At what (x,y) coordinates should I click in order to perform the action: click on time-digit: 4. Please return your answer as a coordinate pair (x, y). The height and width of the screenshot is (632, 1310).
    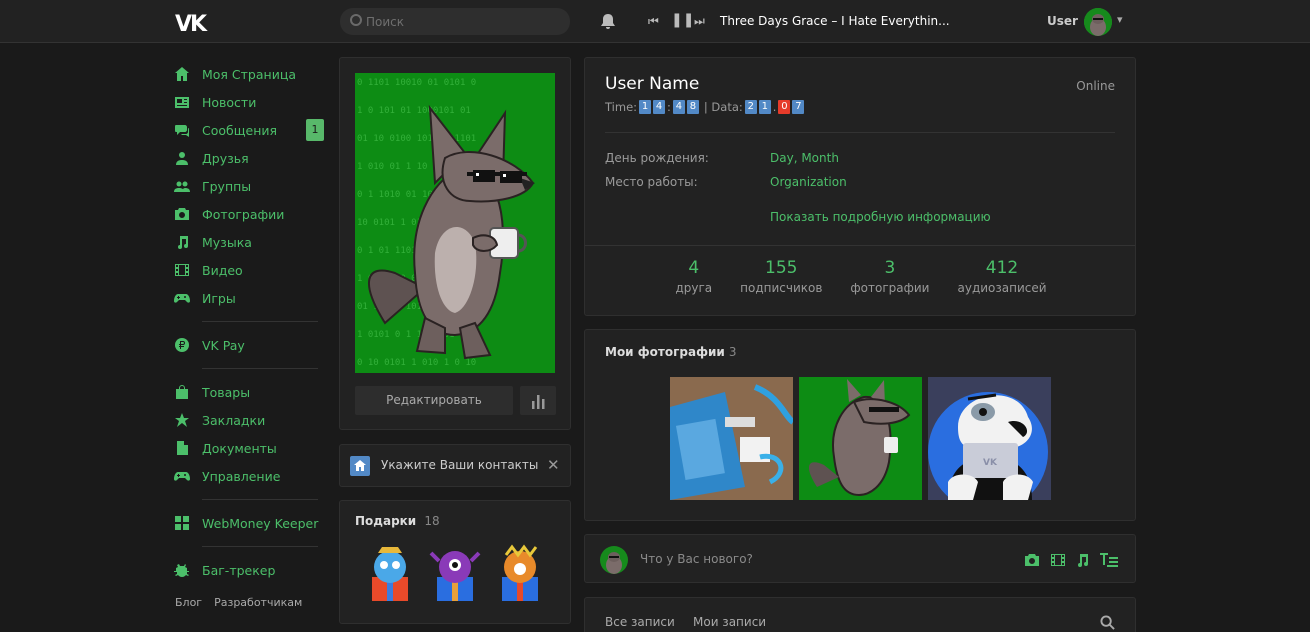
    Looking at the image, I should click on (678, 107).